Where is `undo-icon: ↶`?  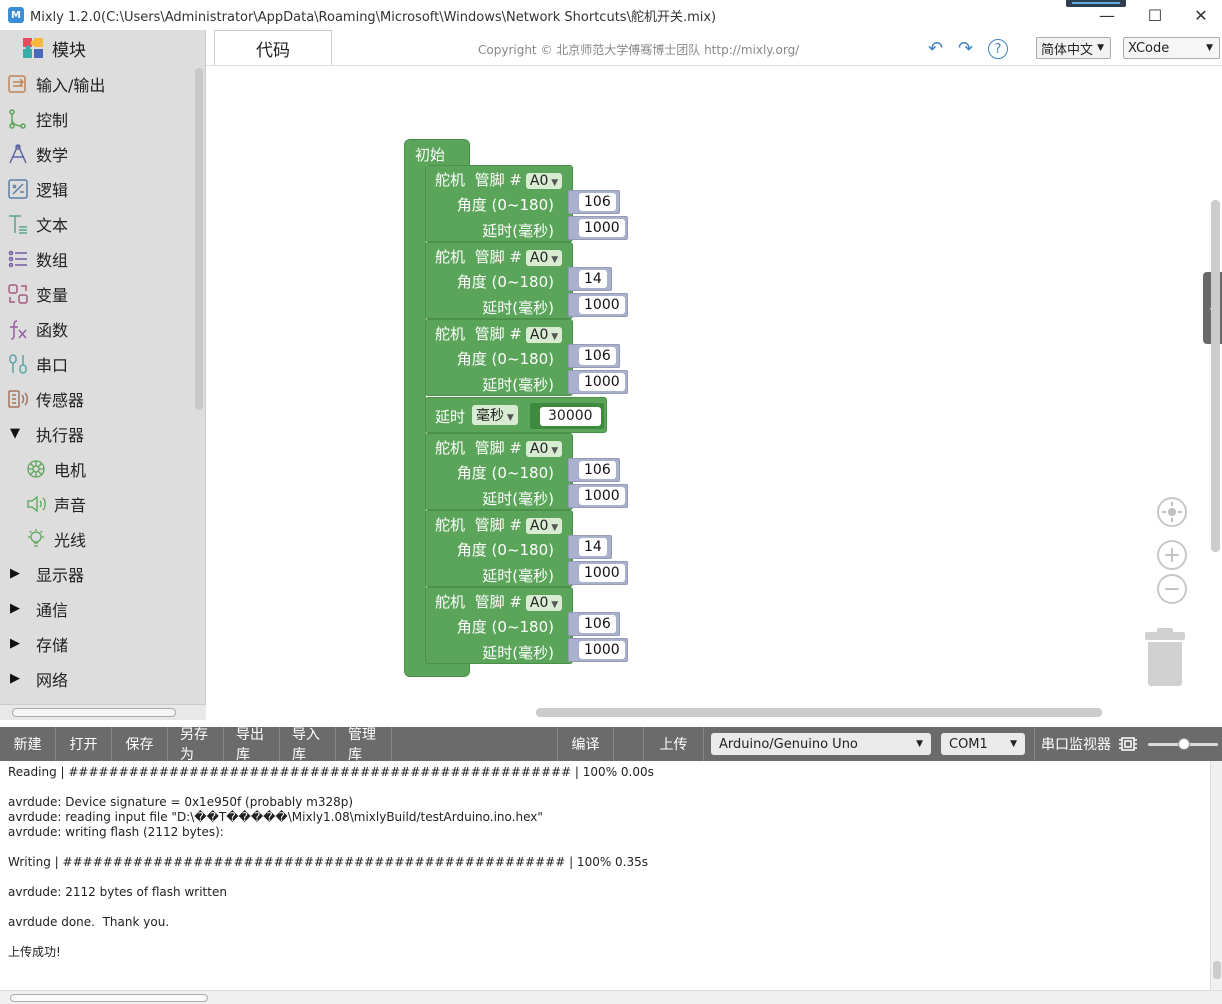 undo-icon: ↶ is located at coordinates (935, 48).